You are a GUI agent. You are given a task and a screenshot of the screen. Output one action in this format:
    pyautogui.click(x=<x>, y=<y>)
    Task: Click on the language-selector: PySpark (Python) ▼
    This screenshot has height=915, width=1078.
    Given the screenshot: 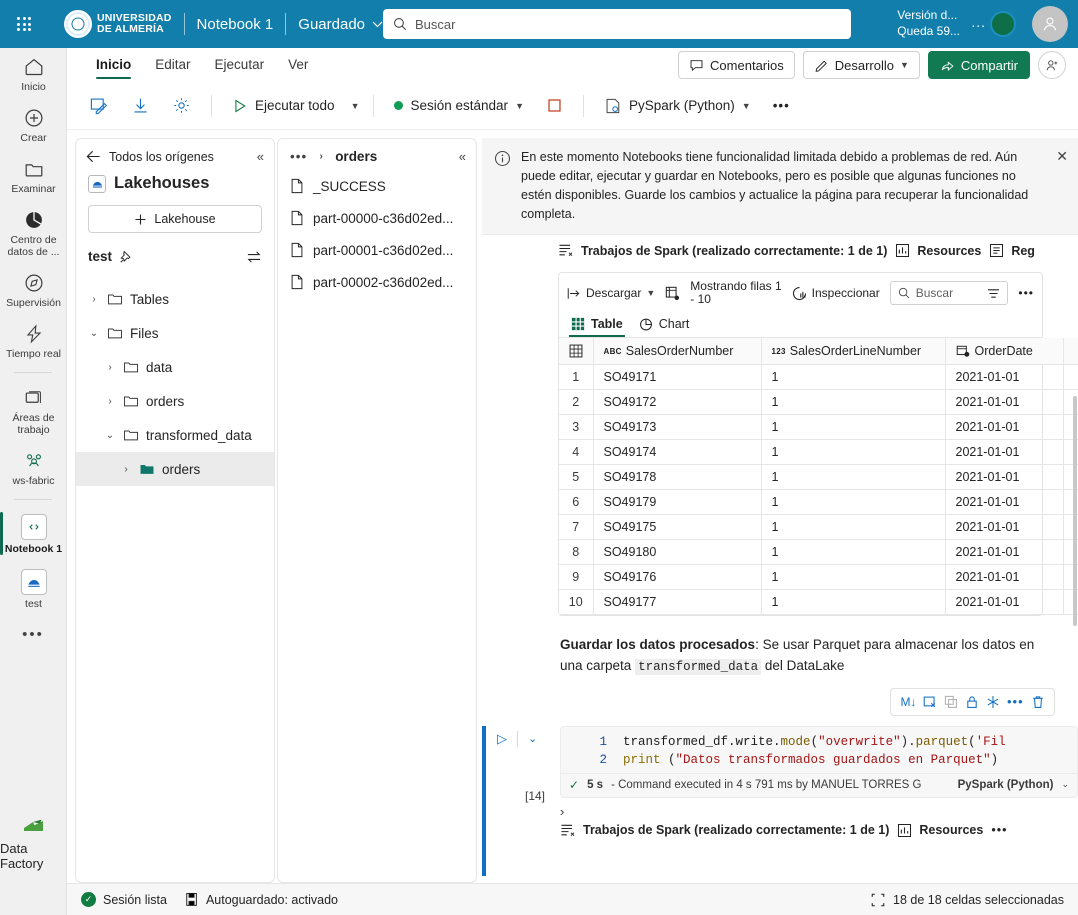 What is the action you would take?
    pyautogui.click(x=677, y=106)
    